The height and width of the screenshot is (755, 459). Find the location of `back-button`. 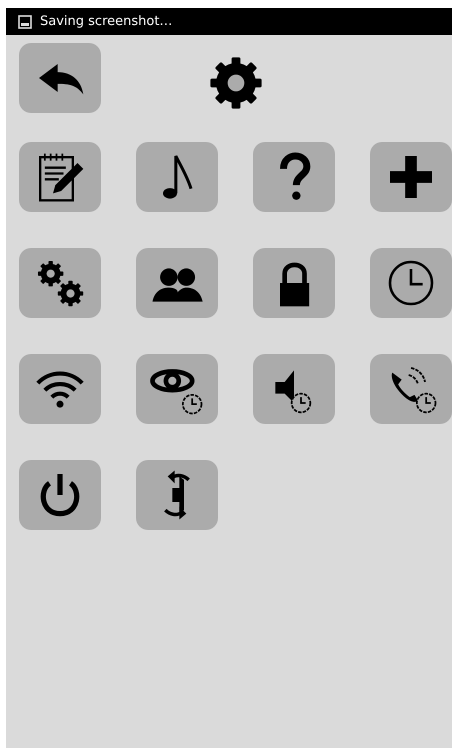

back-button is located at coordinates (60, 78).